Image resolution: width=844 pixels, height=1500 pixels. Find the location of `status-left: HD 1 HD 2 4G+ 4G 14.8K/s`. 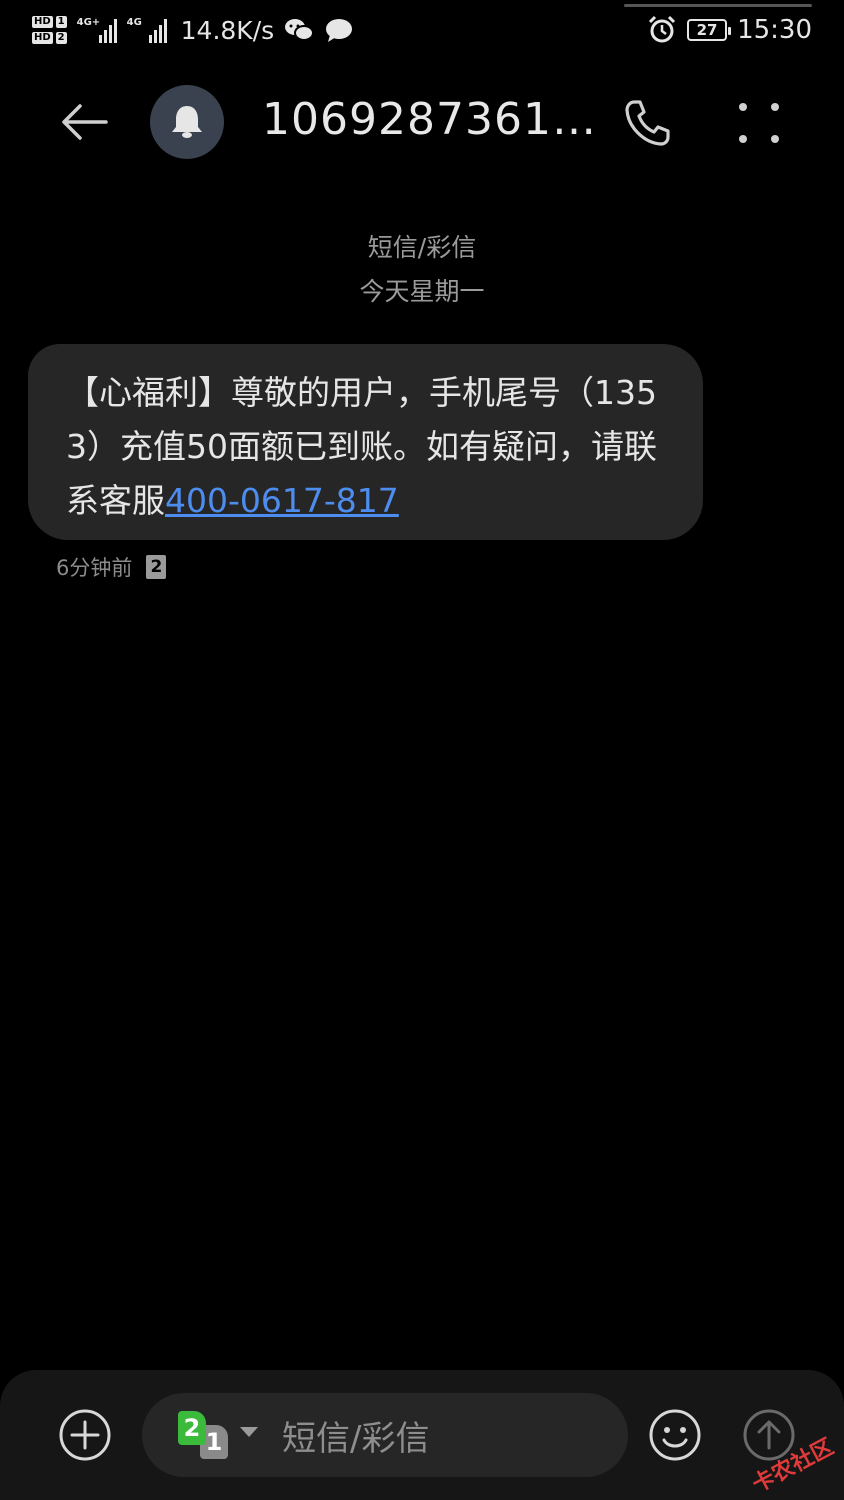

status-left: HD 1 HD 2 4G+ 4G 14.8K/s is located at coordinates (193, 30).